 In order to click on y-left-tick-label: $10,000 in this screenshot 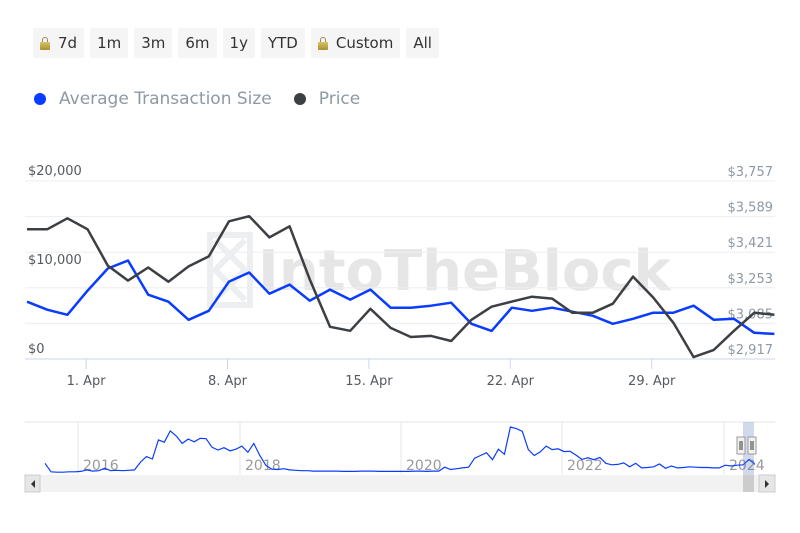, I will do `click(55, 260)`.